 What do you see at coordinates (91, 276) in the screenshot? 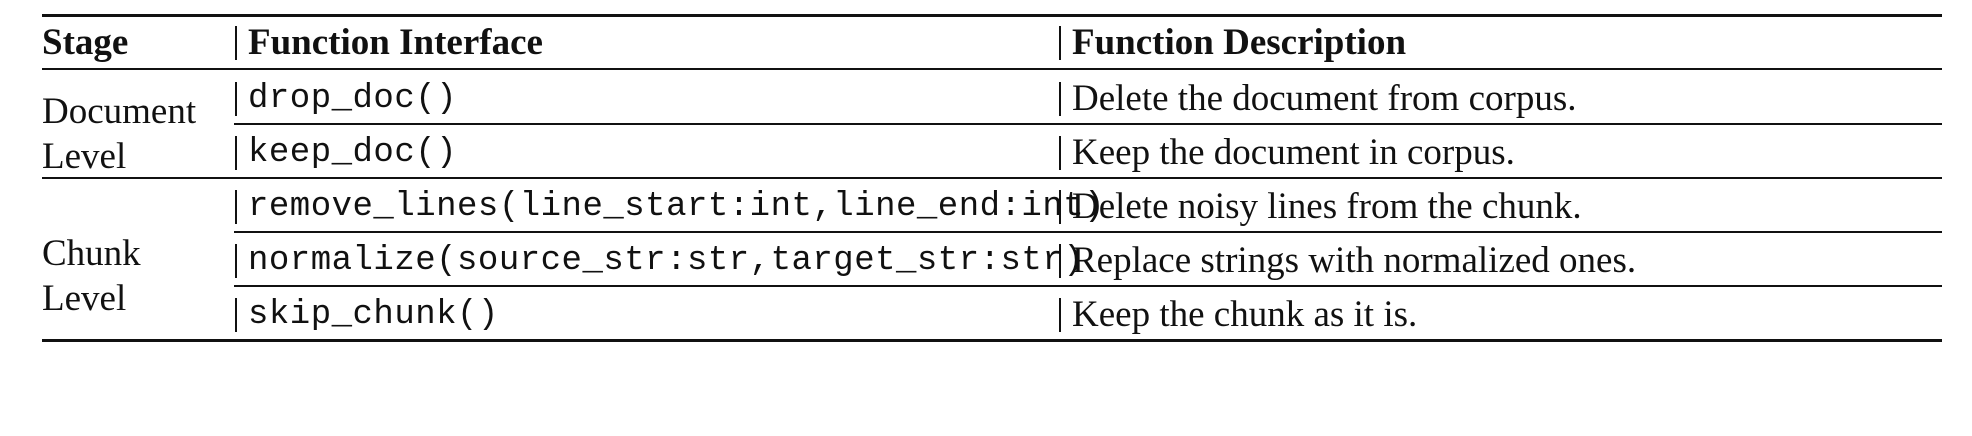
I see `stage-label: Chunk Level` at bounding box center [91, 276].